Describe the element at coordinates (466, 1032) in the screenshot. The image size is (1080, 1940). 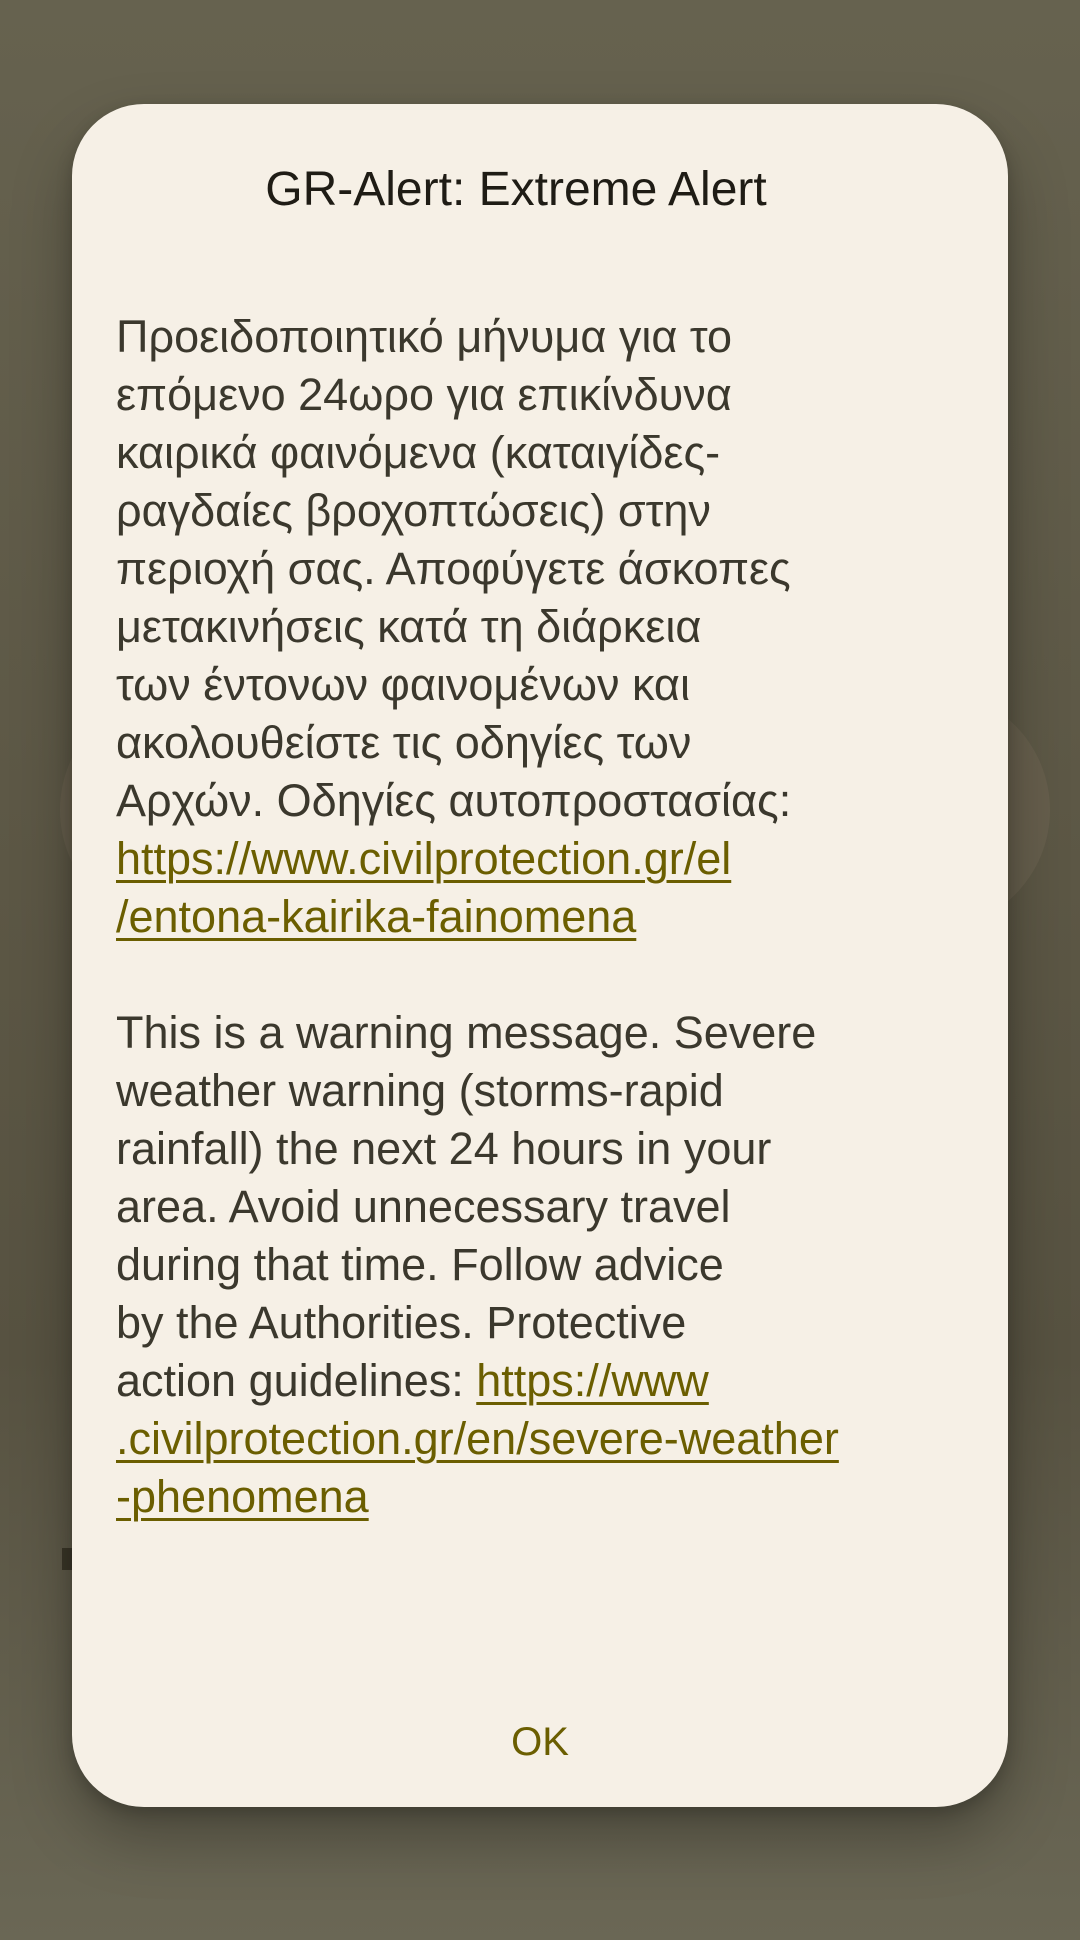
I see `english-message-line: This is a warning message. Severe` at that location.